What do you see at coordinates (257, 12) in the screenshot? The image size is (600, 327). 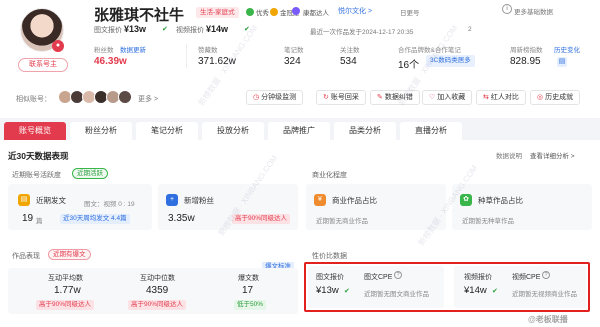 I see `flag-excellent: 优秀` at bounding box center [257, 12].